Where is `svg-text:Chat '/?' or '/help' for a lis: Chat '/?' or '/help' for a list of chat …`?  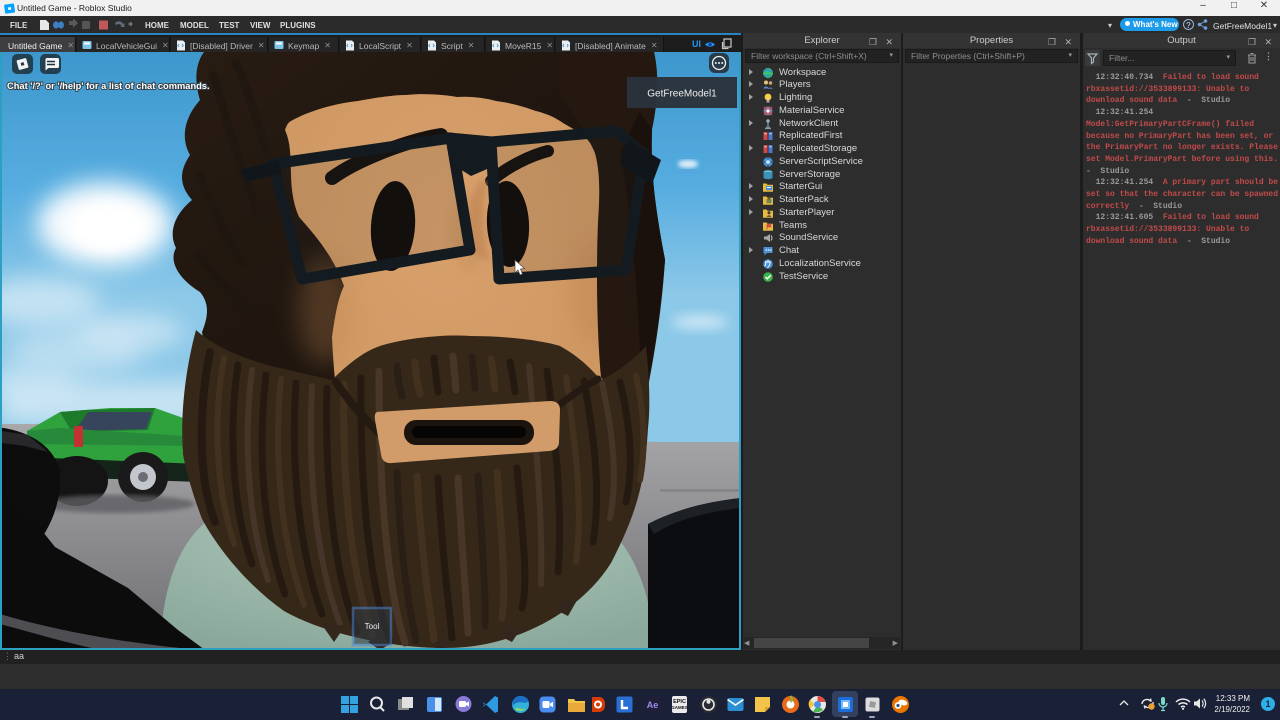
svg-text:Chat '/?' or '/help' for a lis: Chat '/?' or '/help' for a list of chat … is located at coordinates (108, 86).